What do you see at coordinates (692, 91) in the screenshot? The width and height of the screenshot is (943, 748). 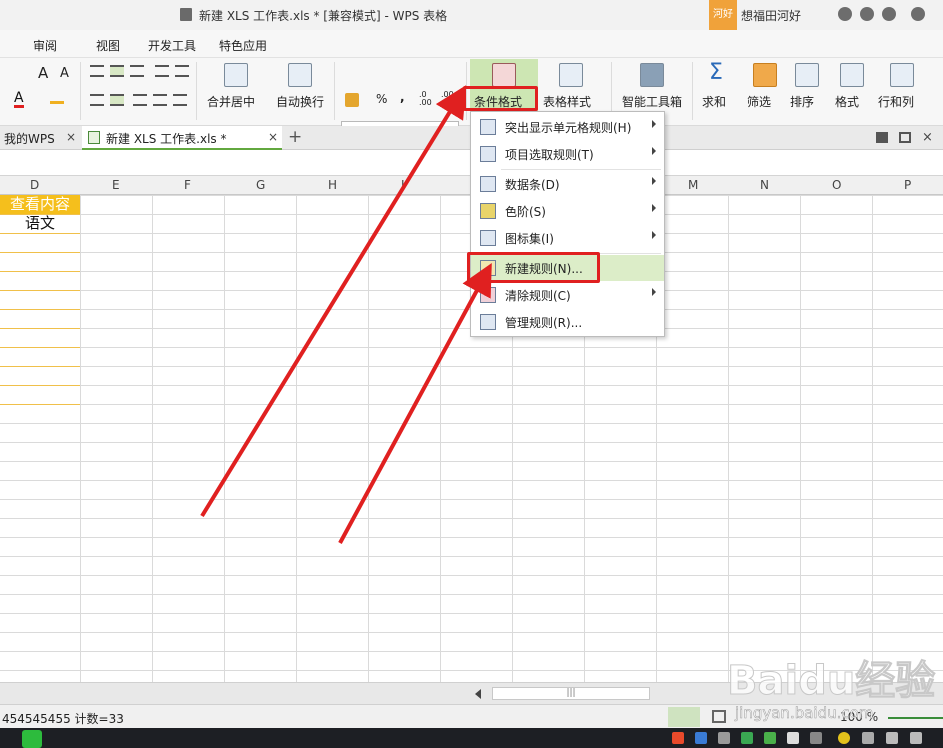 I see `separator` at bounding box center [692, 91].